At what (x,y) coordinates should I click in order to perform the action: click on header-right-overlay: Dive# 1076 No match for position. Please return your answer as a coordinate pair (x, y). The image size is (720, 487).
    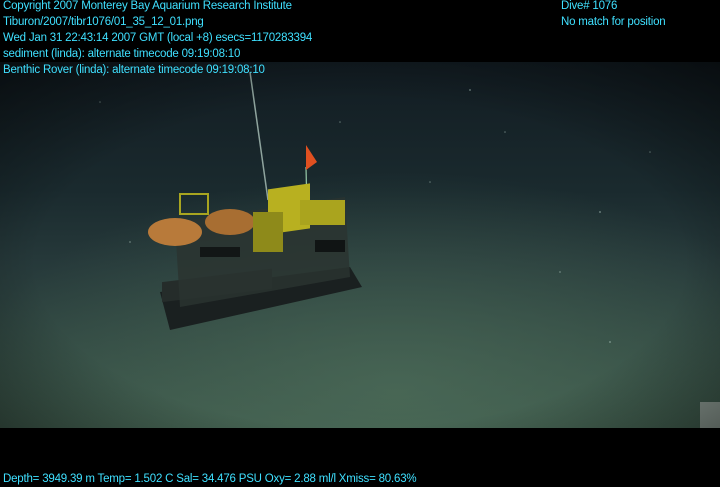
    Looking at the image, I should click on (613, 15).